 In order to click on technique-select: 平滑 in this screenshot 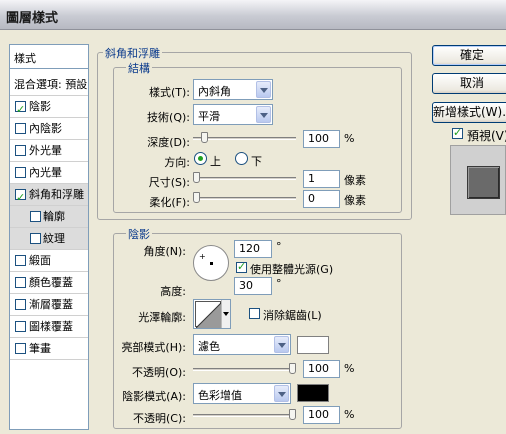, I will do `click(233, 114)`.